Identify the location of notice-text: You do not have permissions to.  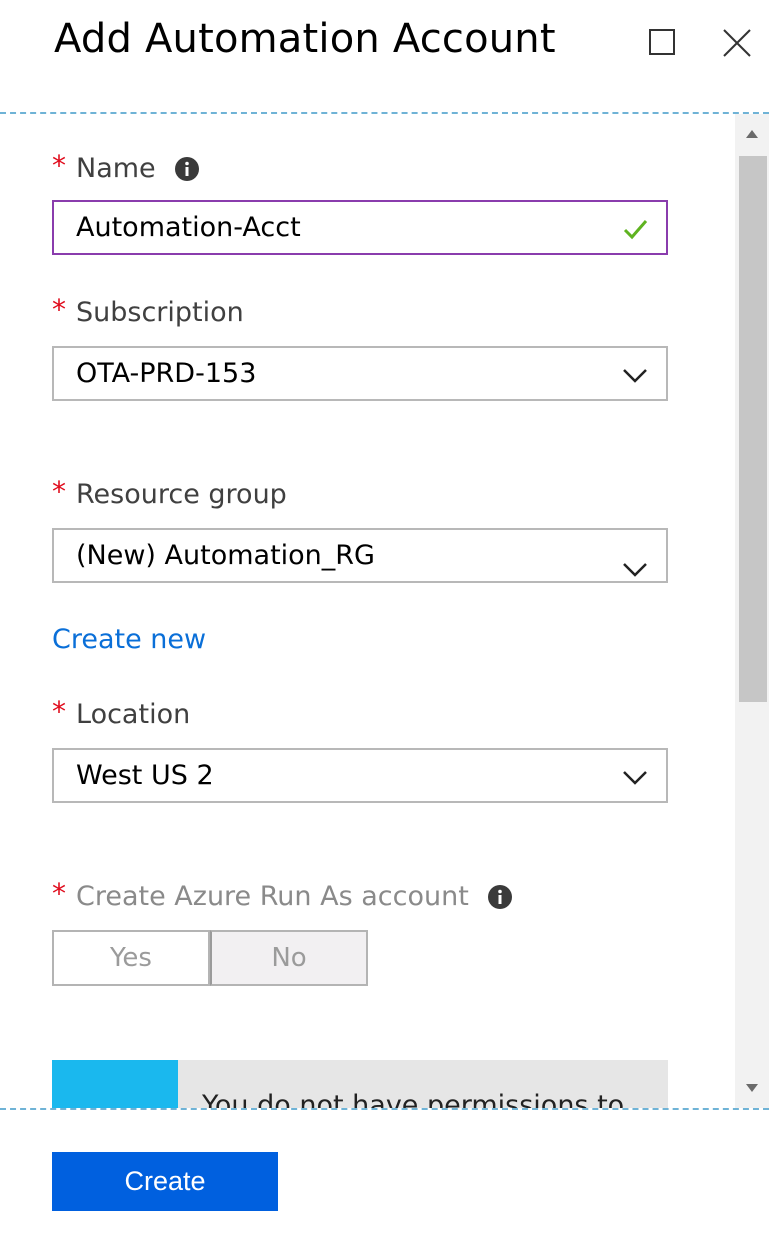
(413, 1099).